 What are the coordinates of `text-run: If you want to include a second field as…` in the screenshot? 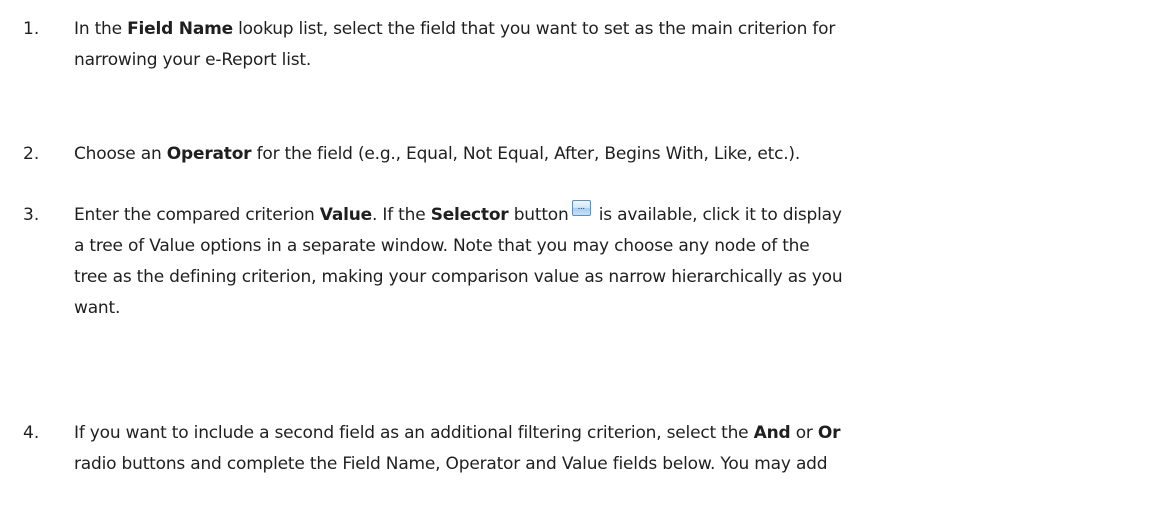 It's located at (414, 433).